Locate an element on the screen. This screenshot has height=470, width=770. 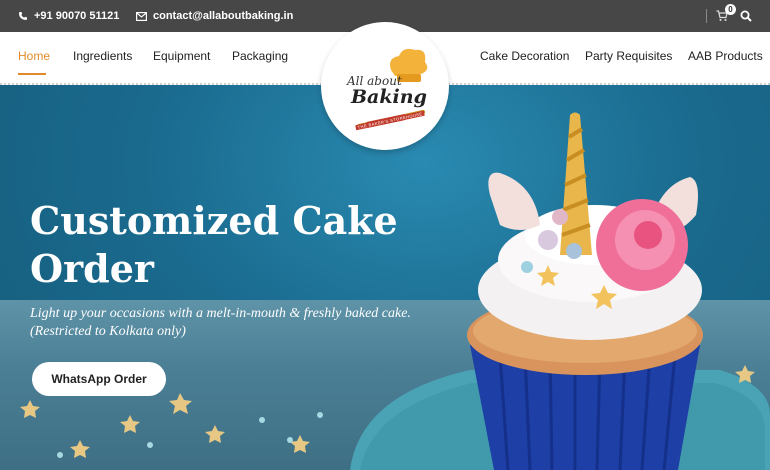
whatsapp-order-button: WhatsApp Order is located at coordinates (99, 379).